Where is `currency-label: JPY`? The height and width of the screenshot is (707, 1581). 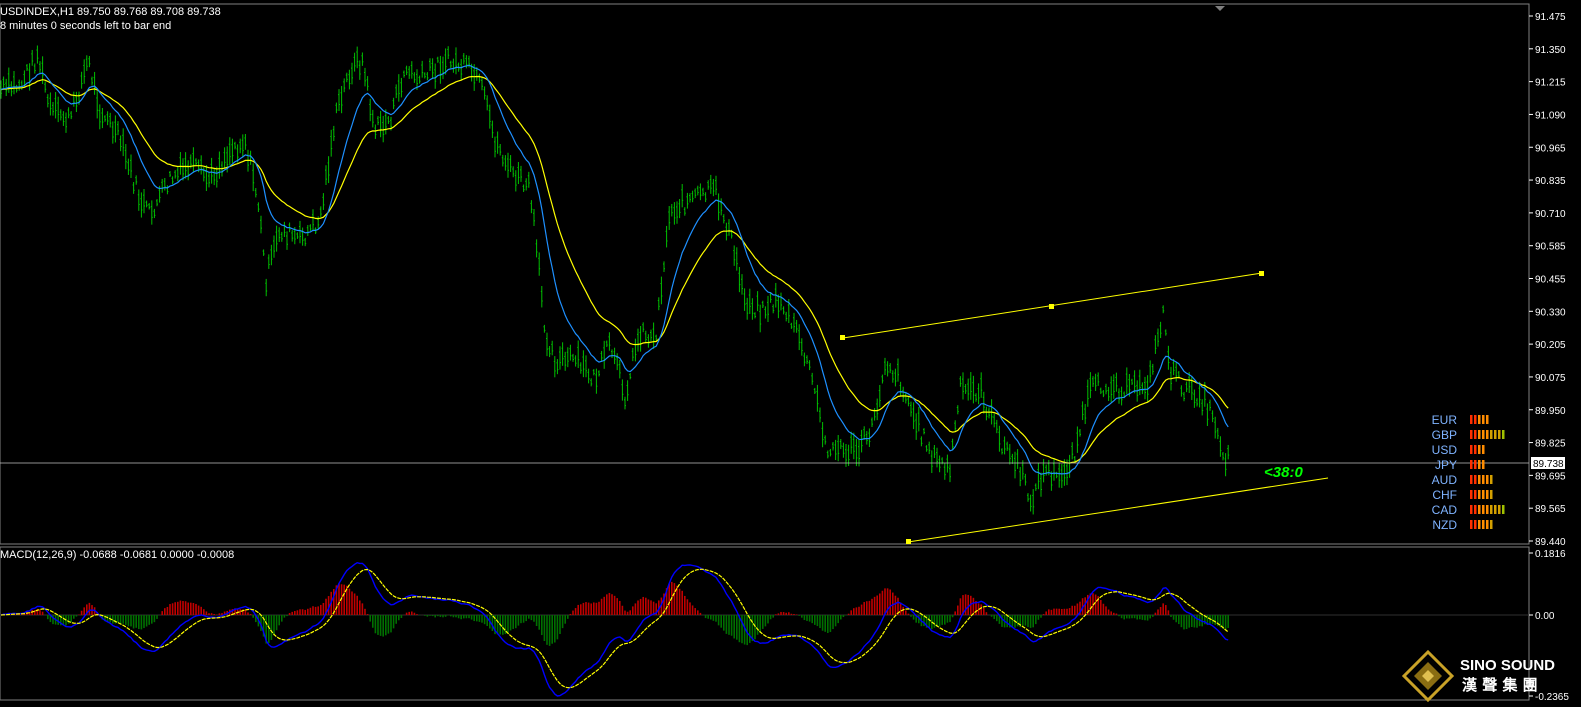
currency-label: JPY is located at coordinates (1446, 465).